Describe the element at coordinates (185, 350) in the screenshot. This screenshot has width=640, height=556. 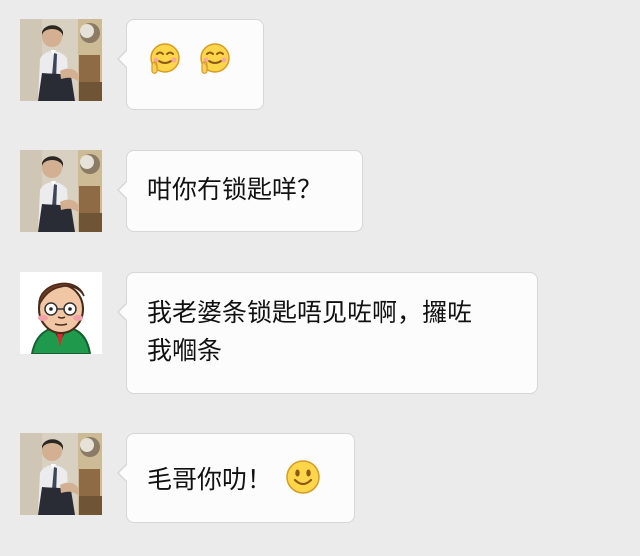
I see `message-text-line-2: 我嗰条` at that location.